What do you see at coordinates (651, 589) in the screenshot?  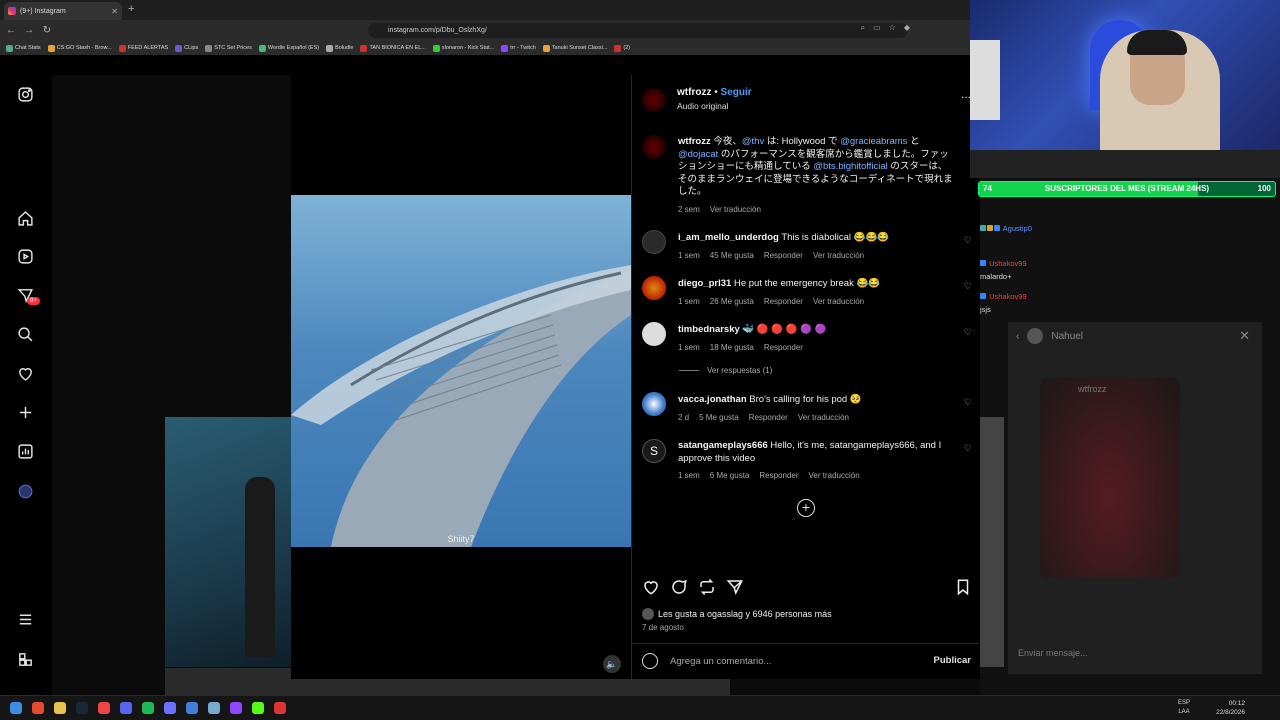 I see `like-icon` at bounding box center [651, 589].